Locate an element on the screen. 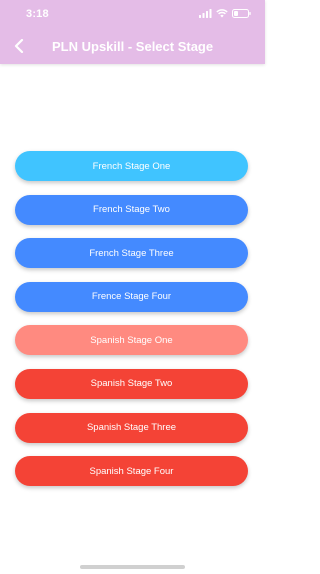  stage-button-label: Spanish Stage Two is located at coordinates (131, 384).